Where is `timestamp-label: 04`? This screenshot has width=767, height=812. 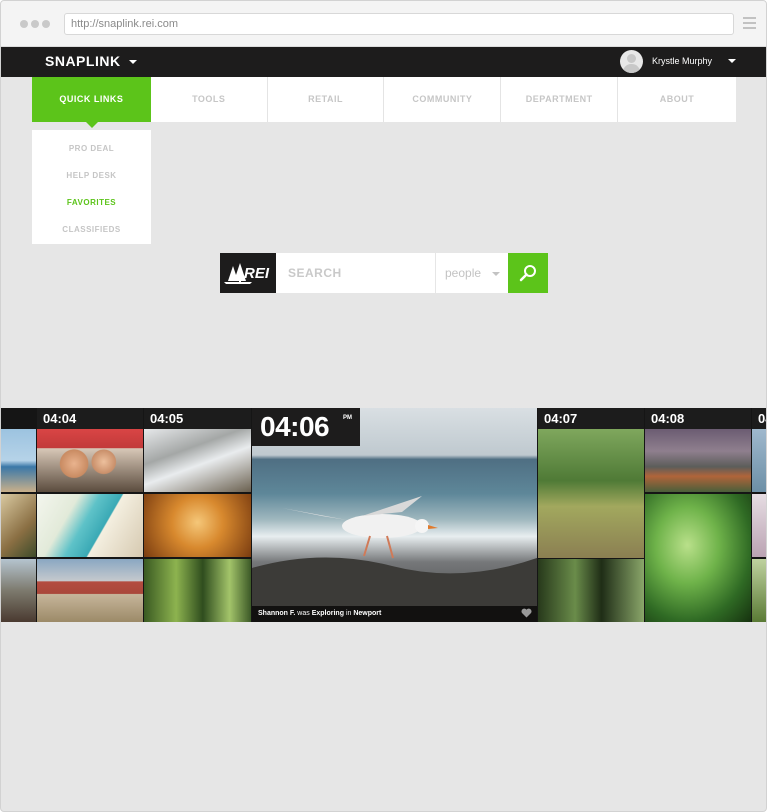 timestamp-label: 04 is located at coordinates (759, 418).